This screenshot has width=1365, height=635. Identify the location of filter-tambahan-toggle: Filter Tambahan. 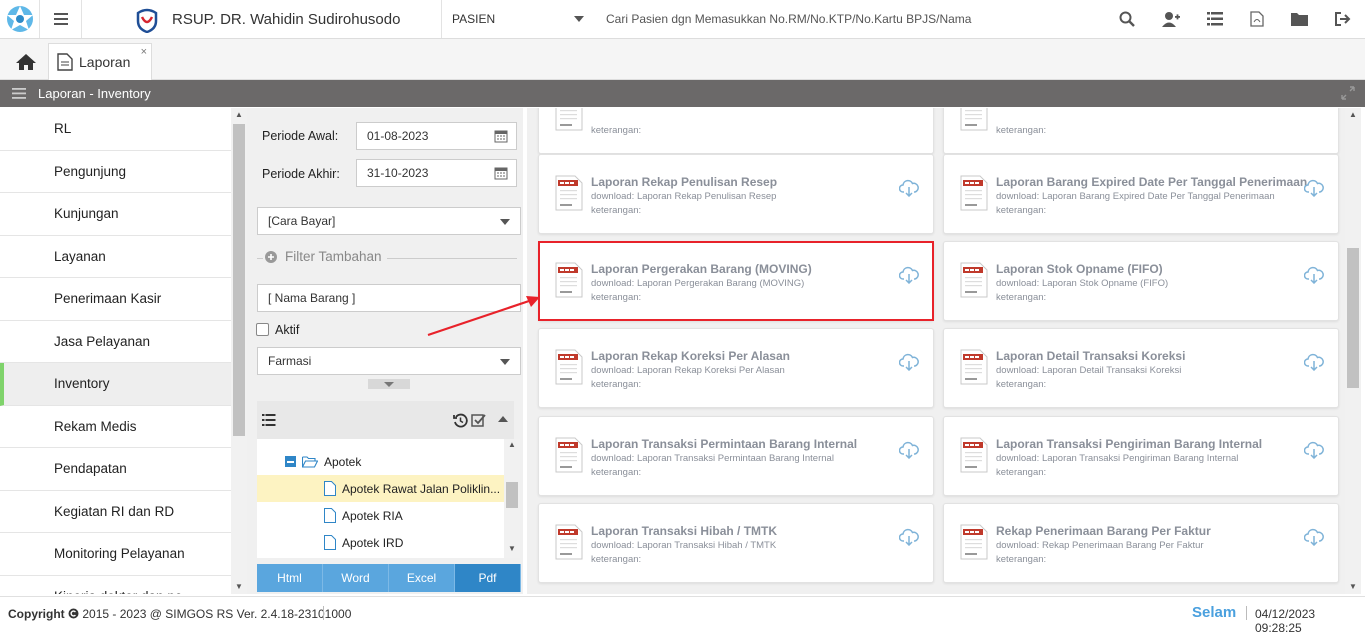
(323, 256).